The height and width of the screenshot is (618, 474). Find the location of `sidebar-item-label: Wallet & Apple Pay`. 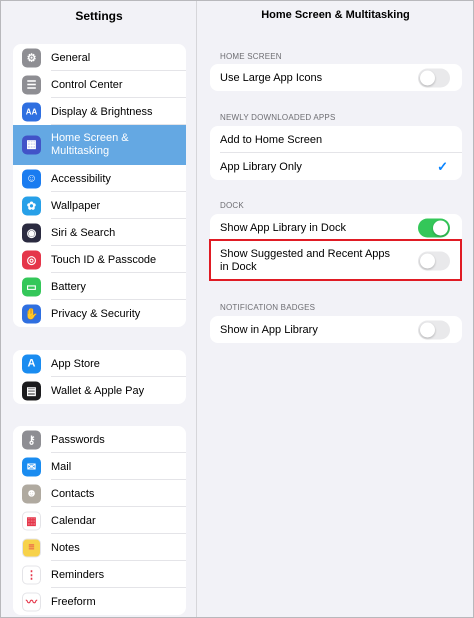

sidebar-item-label: Wallet & Apple Pay is located at coordinates (98, 390).